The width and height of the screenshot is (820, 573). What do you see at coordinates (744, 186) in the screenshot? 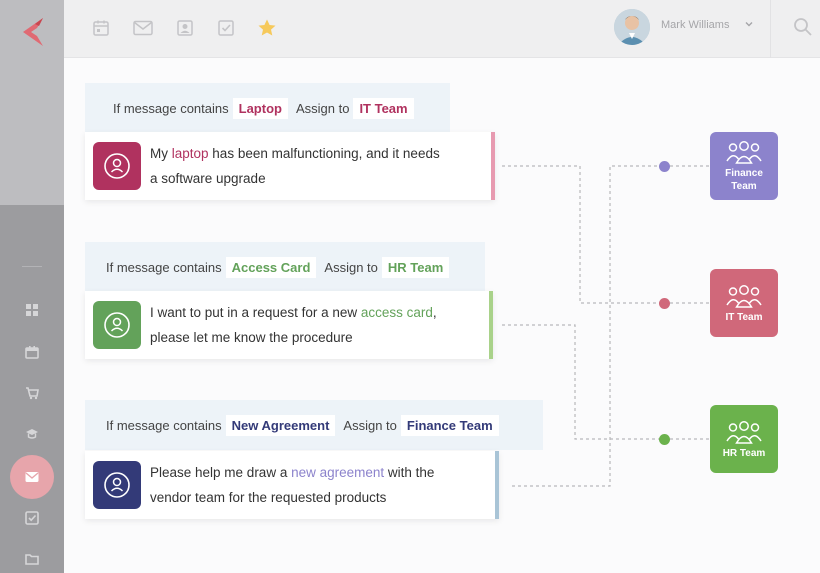
I see `team-label-line: Team` at bounding box center [744, 186].